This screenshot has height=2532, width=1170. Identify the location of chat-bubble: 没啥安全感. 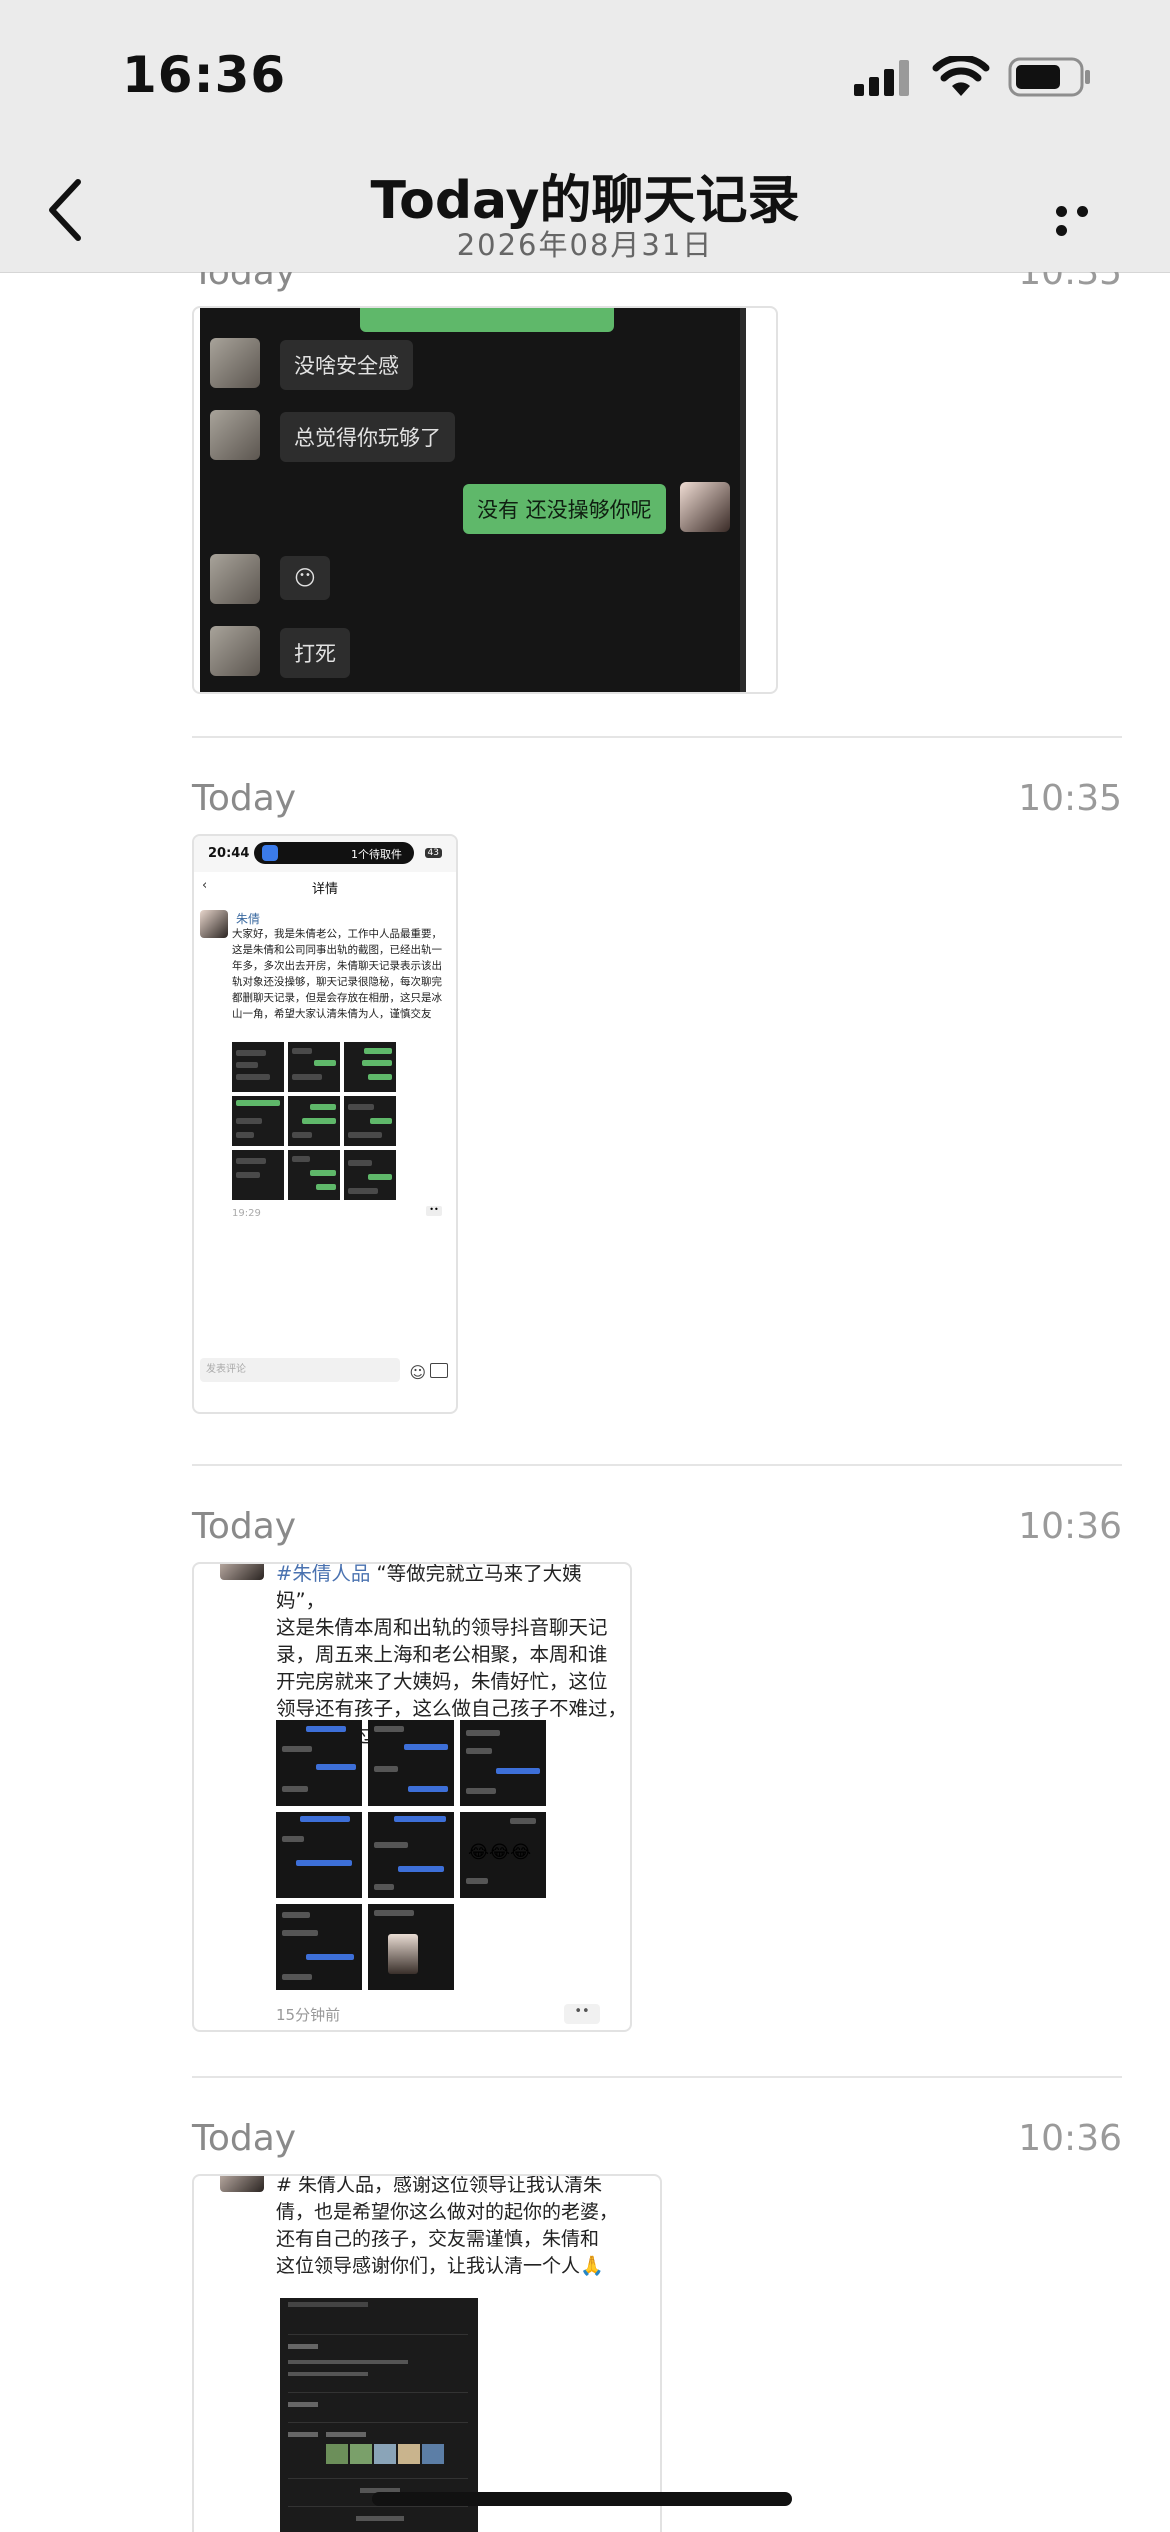
(346, 365).